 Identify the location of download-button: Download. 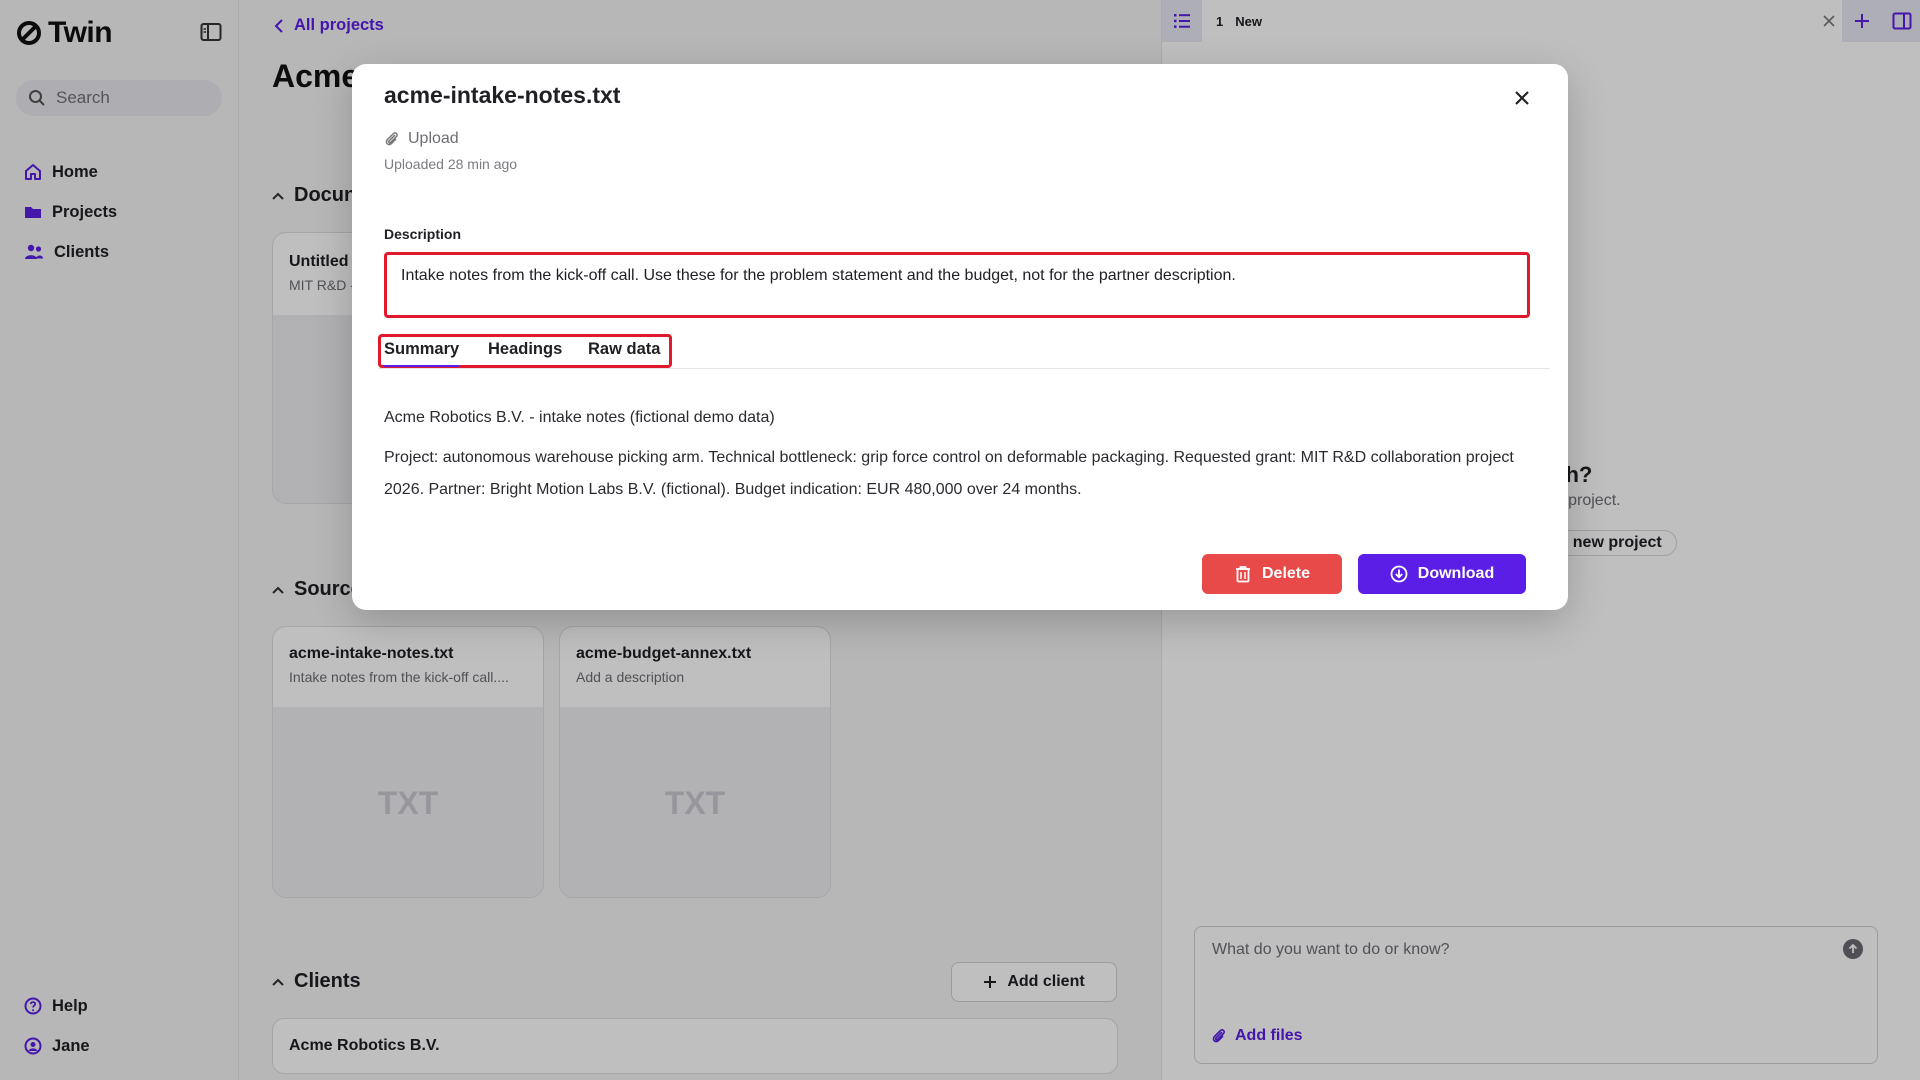
(1442, 574).